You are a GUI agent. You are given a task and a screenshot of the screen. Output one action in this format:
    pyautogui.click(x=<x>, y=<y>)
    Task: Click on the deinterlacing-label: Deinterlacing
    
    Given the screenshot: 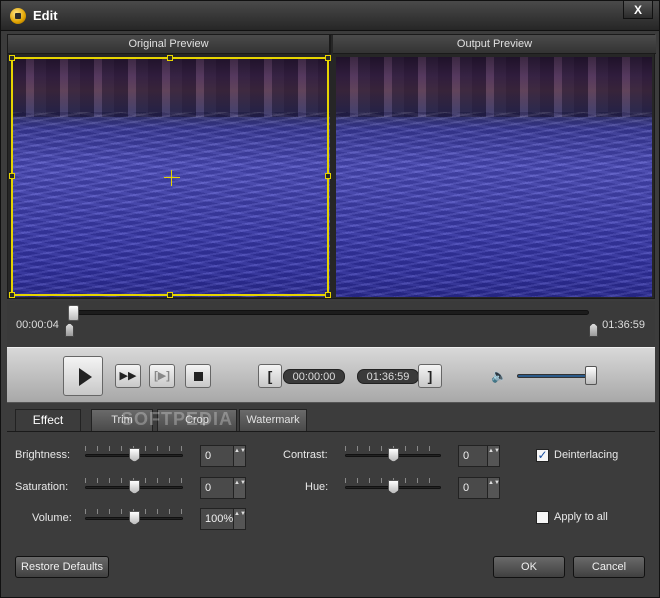 What is the action you would take?
    pyautogui.click(x=586, y=455)
    